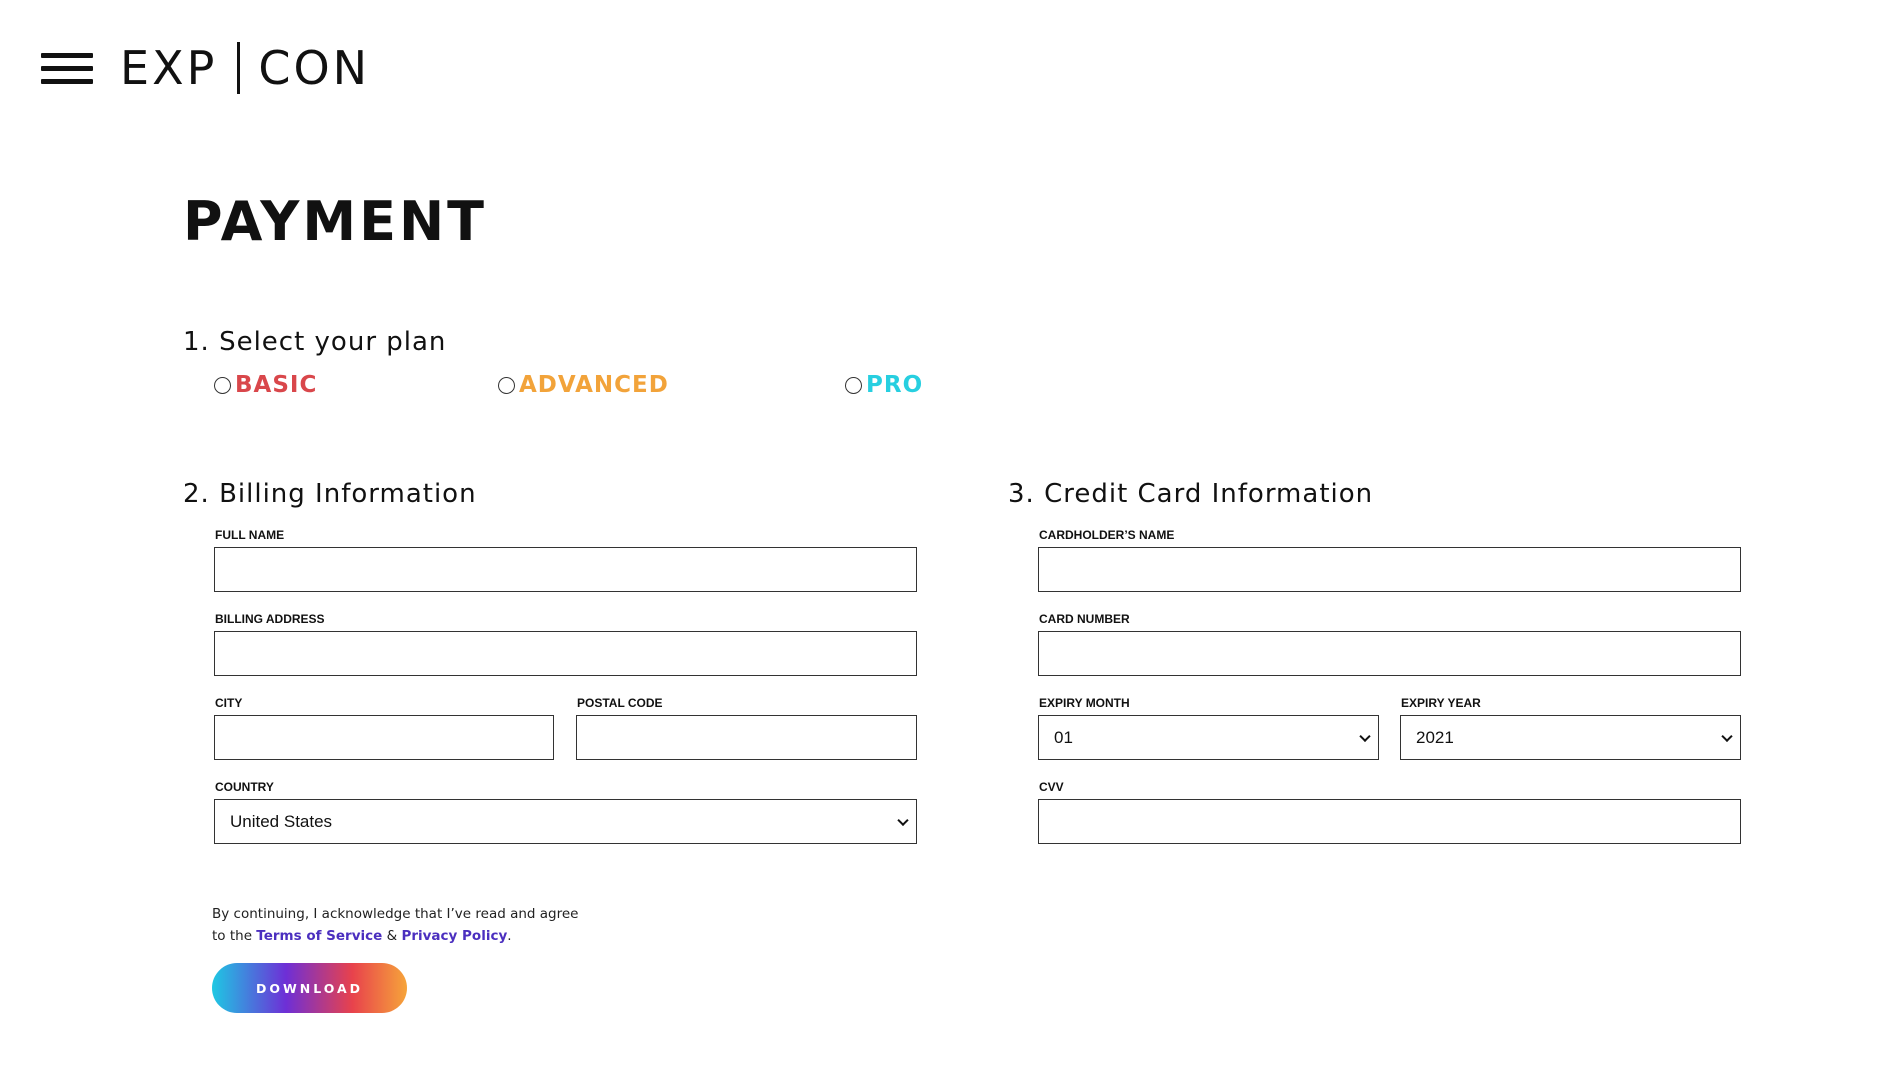 The image size is (1903, 1067). I want to click on city-input, so click(384, 737).